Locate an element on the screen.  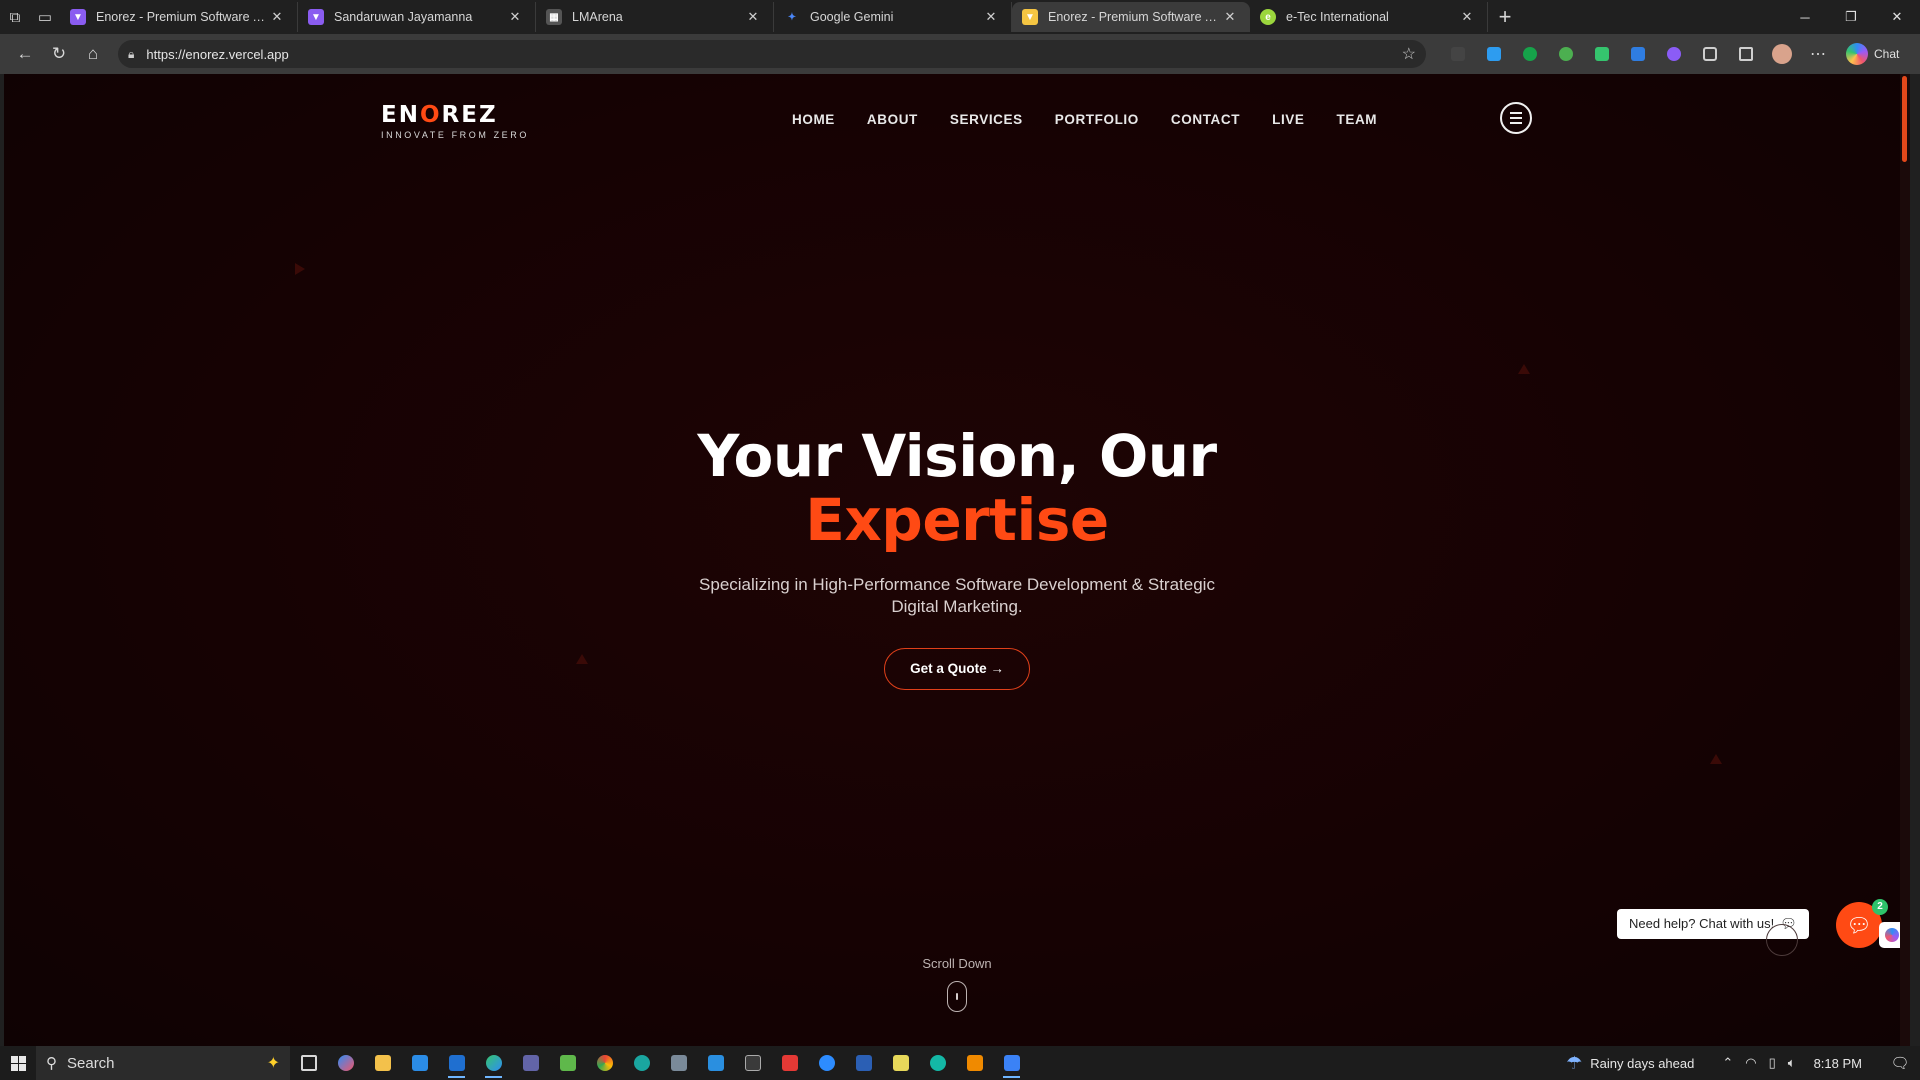
url-text: https://enorez.vercel.app is located at coordinates (773, 54).